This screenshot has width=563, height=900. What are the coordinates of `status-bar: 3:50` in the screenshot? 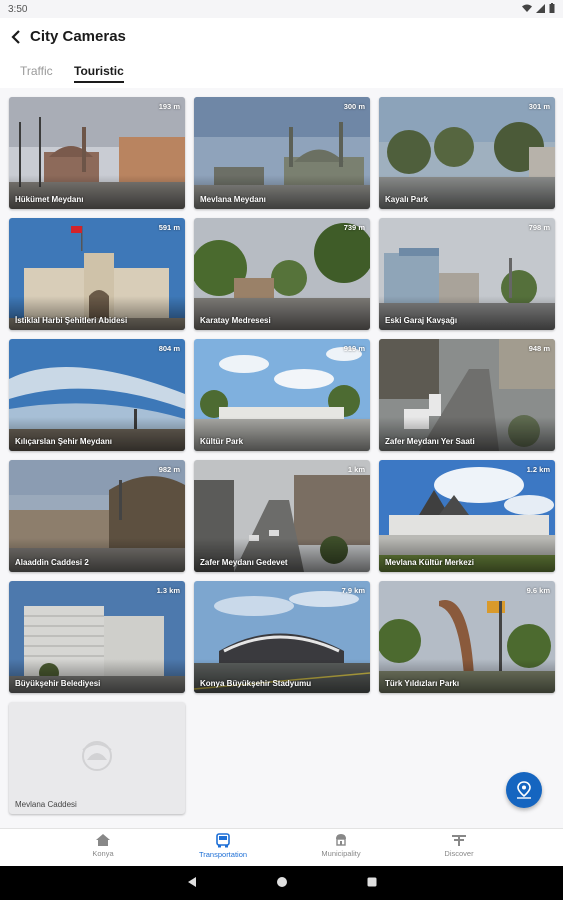 It's located at (281, 9).